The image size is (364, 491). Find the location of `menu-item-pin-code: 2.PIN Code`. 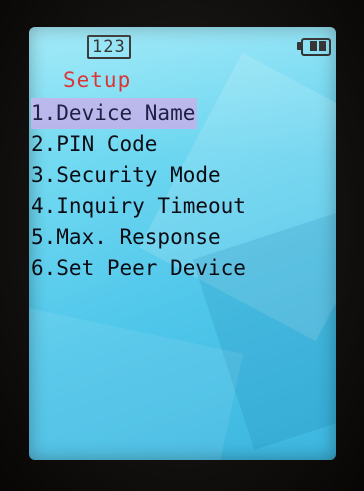

menu-item-pin-code: 2.PIN Code is located at coordinates (138, 144).